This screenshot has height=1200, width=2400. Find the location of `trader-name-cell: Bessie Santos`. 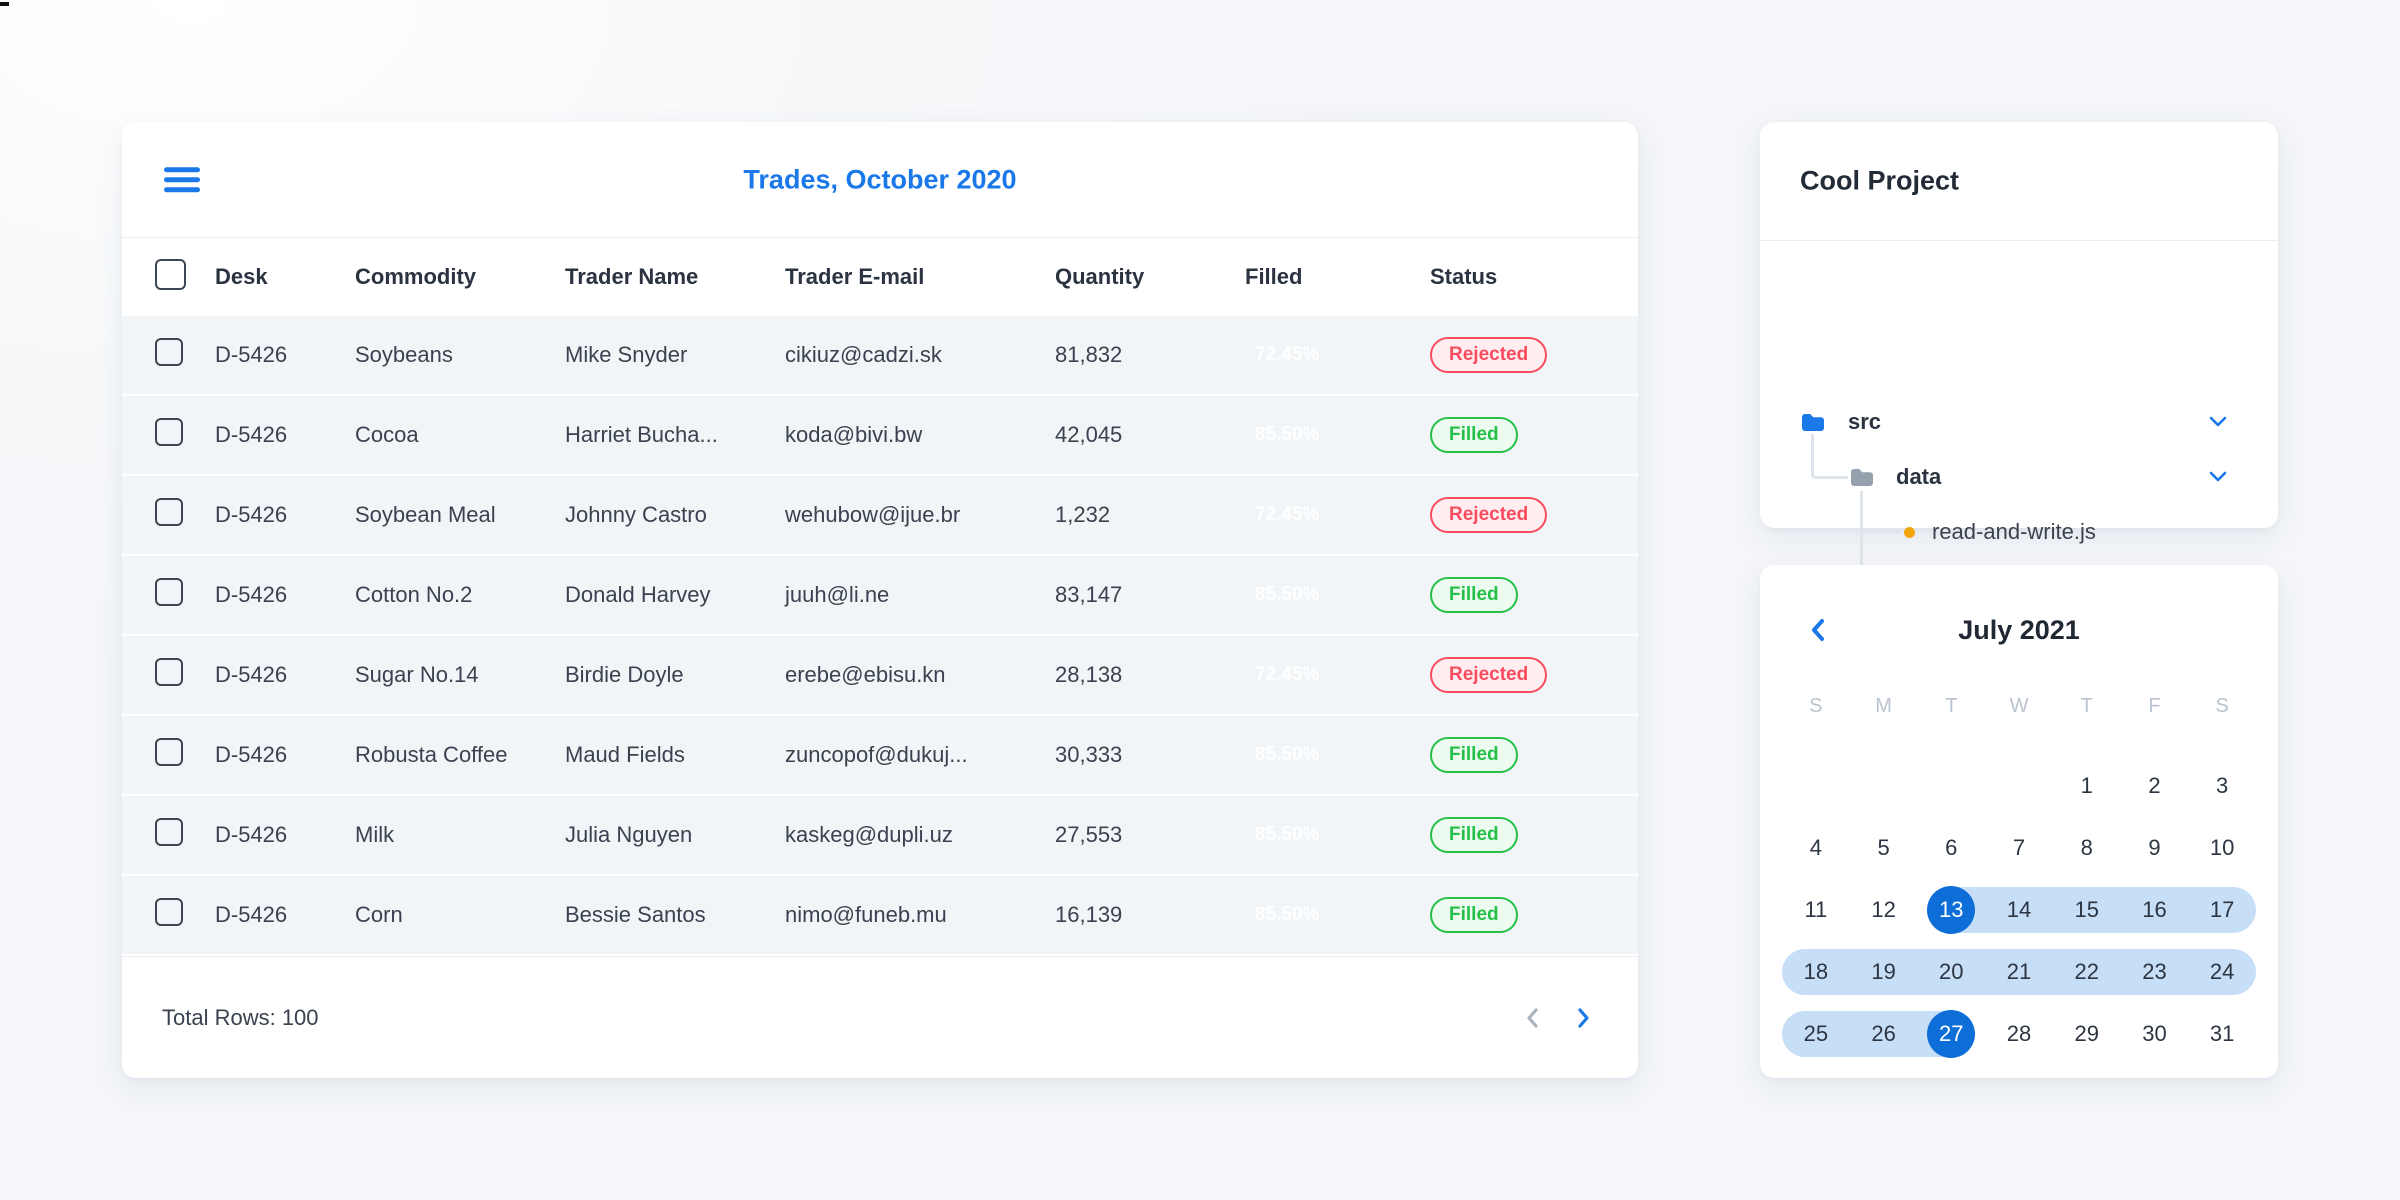

trader-name-cell: Bessie Santos is located at coordinates (635, 914).